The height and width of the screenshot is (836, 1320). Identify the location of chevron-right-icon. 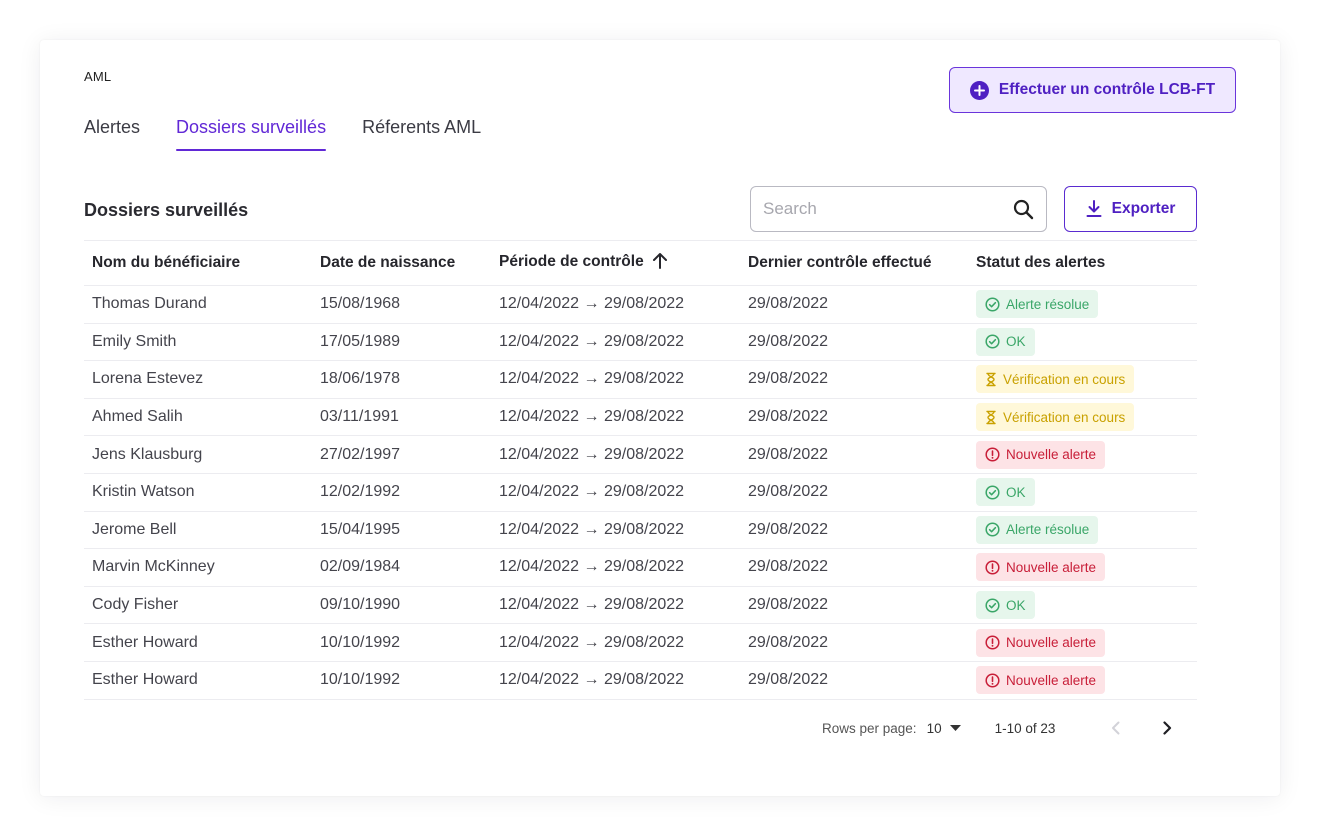
(1167, 728).